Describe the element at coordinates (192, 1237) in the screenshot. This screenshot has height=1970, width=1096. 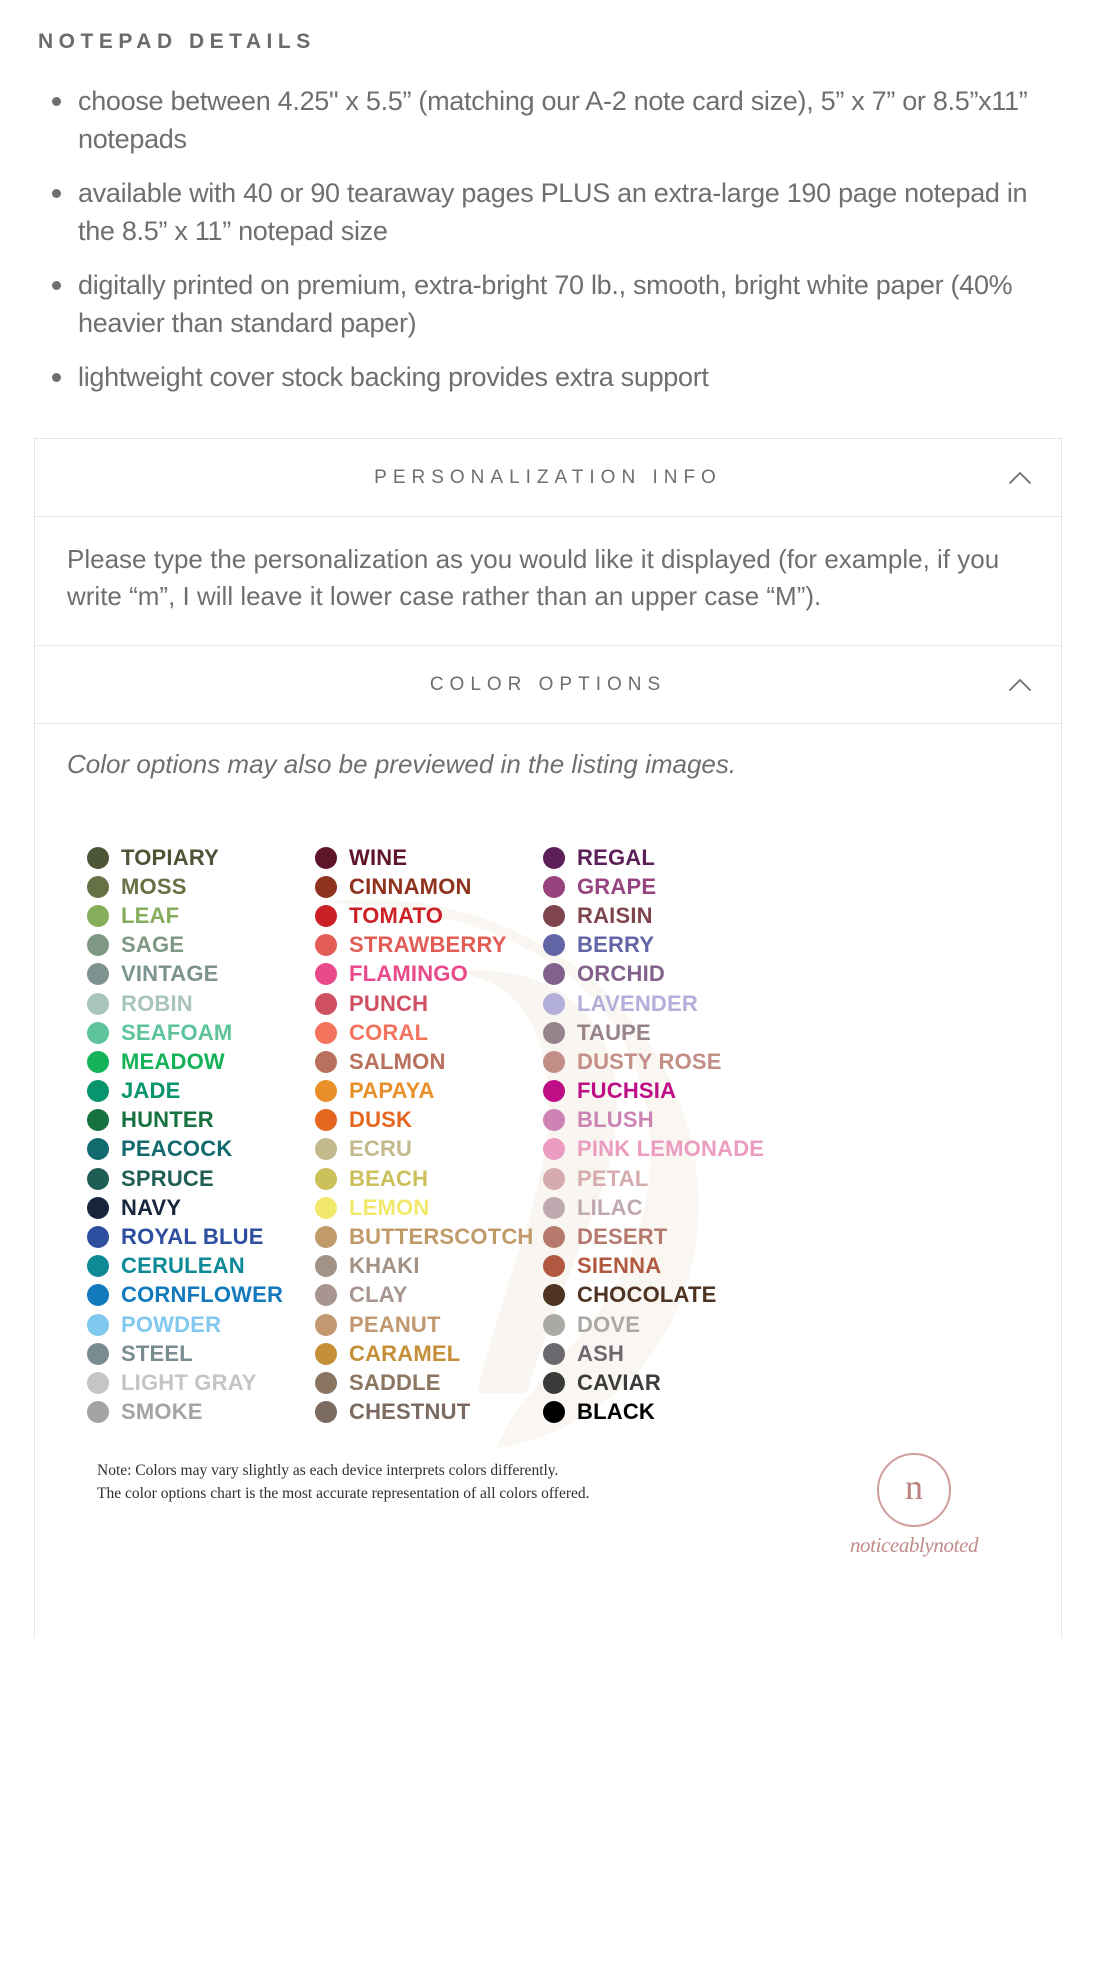
I see `color-swatch-label: ROYAL BLUE` at that location.